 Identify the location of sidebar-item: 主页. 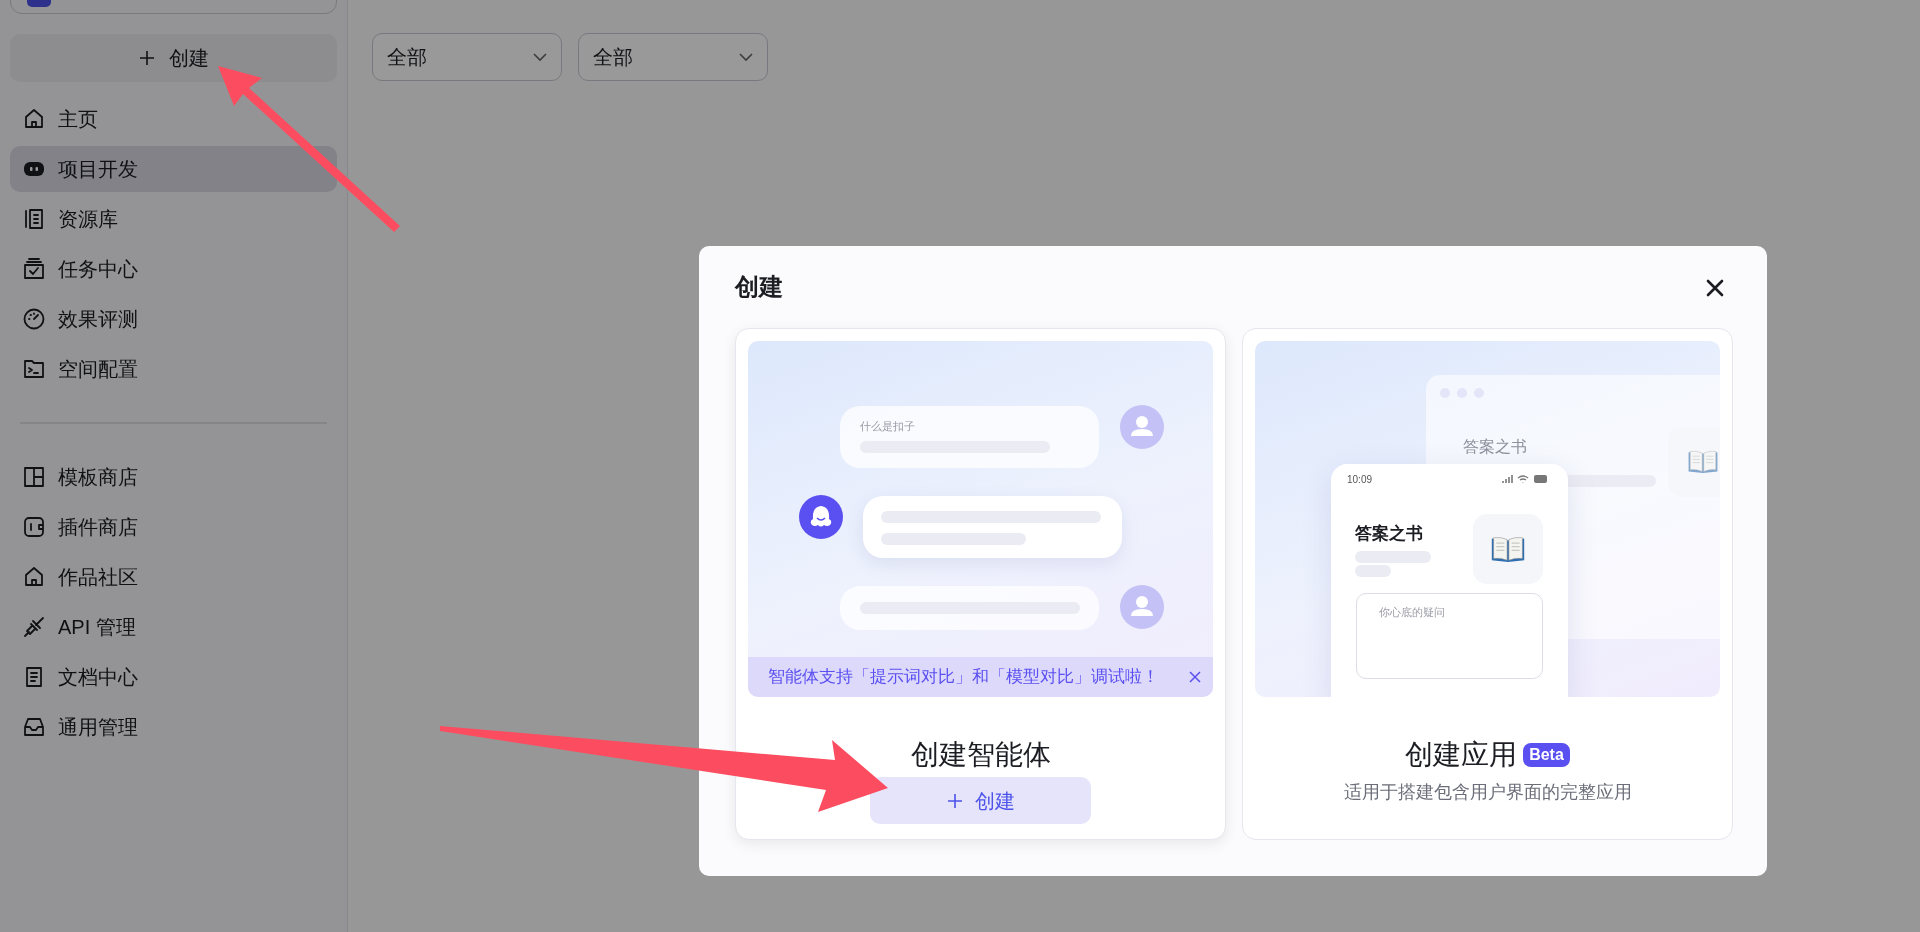
(173, 119).